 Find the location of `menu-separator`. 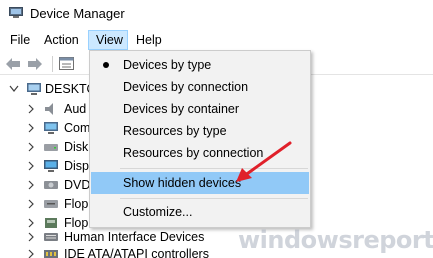

menu-separator is located at coordinates (214, 198).